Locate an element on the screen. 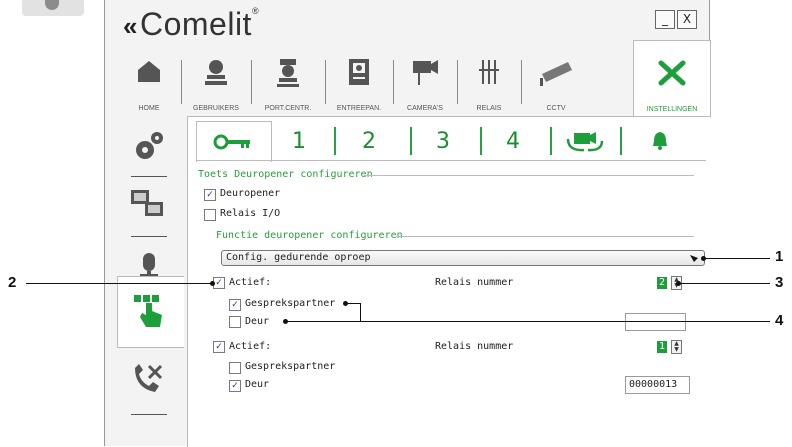  hand-press-icon is located at coordinates (148, 311).